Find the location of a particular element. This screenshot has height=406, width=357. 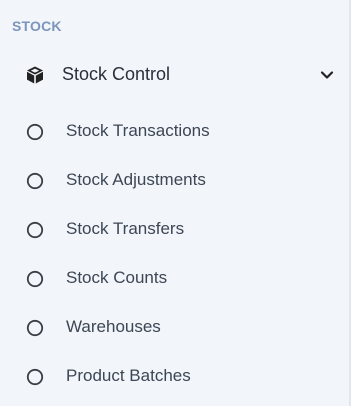

submenu-item-label: Stock Transfers is located at coordinates (125, 228).